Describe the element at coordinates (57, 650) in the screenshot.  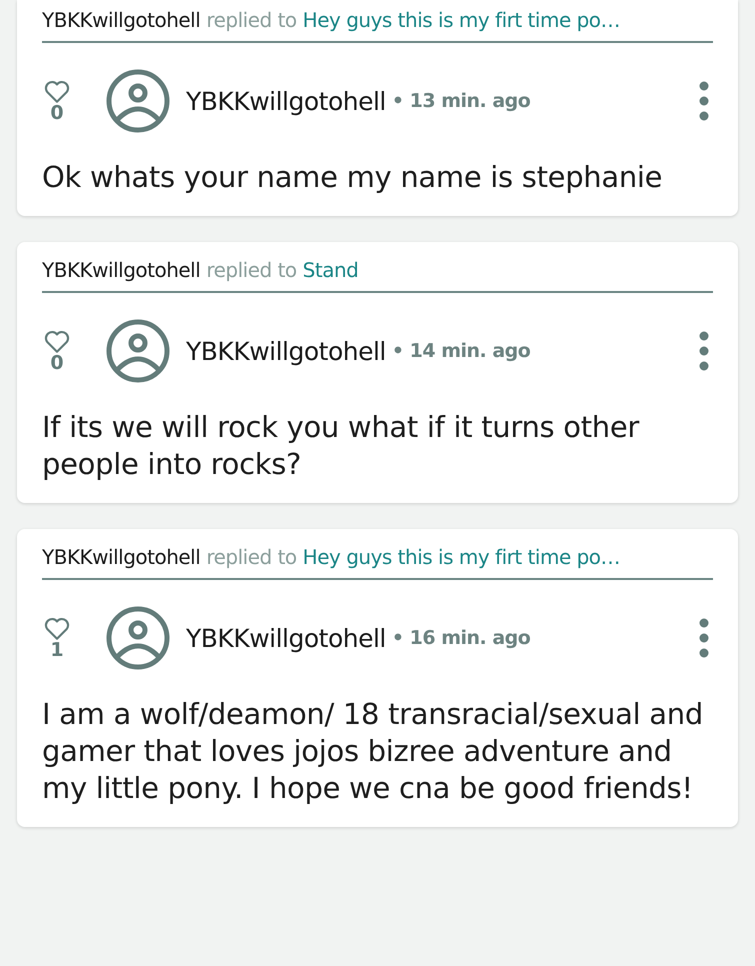
I see `like-count: 1` at that location.